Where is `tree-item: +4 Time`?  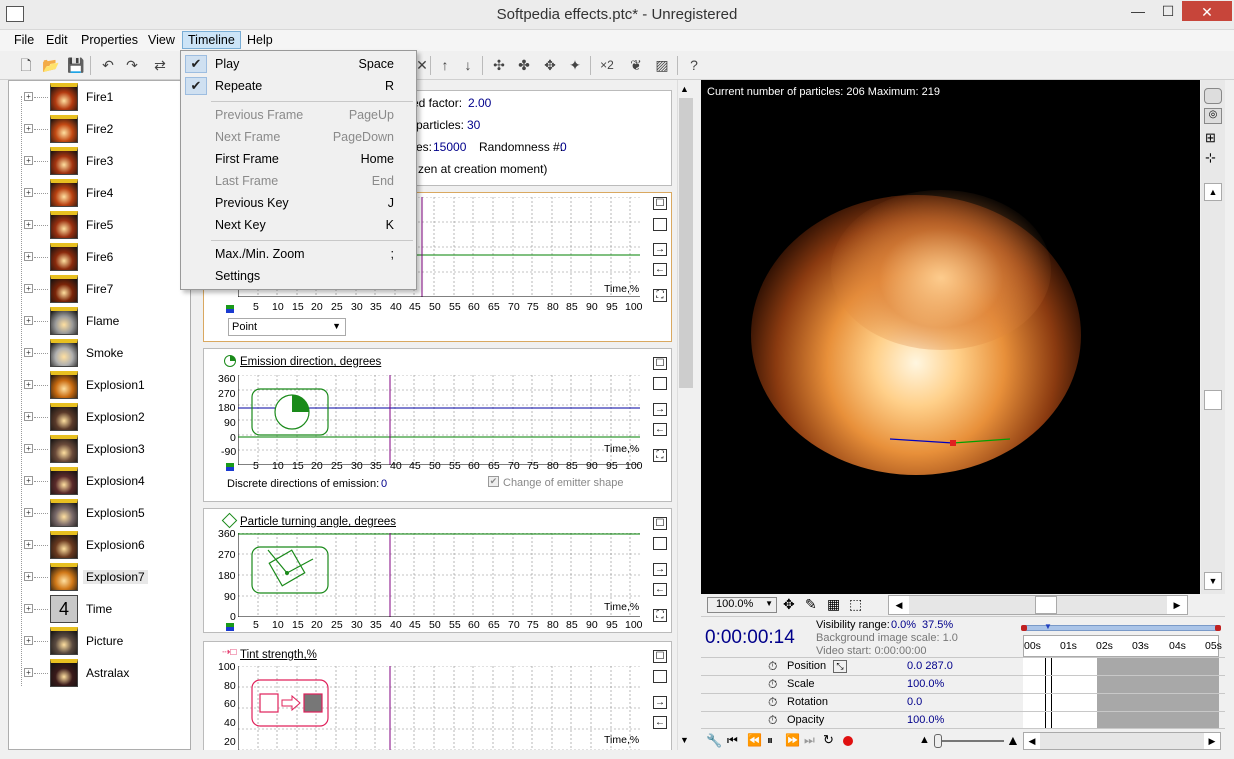
tree-item: +4 Time is located at coordinates (99, 609).